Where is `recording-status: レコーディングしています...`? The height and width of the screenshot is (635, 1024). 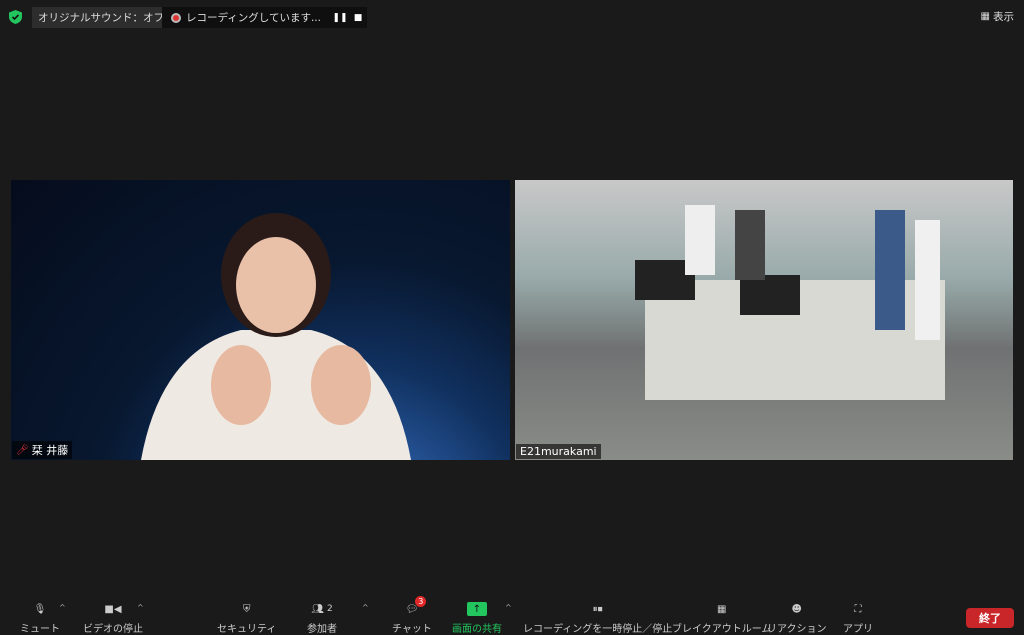
recording-status: レコーディングしています... is located at coordinates (253, 18).